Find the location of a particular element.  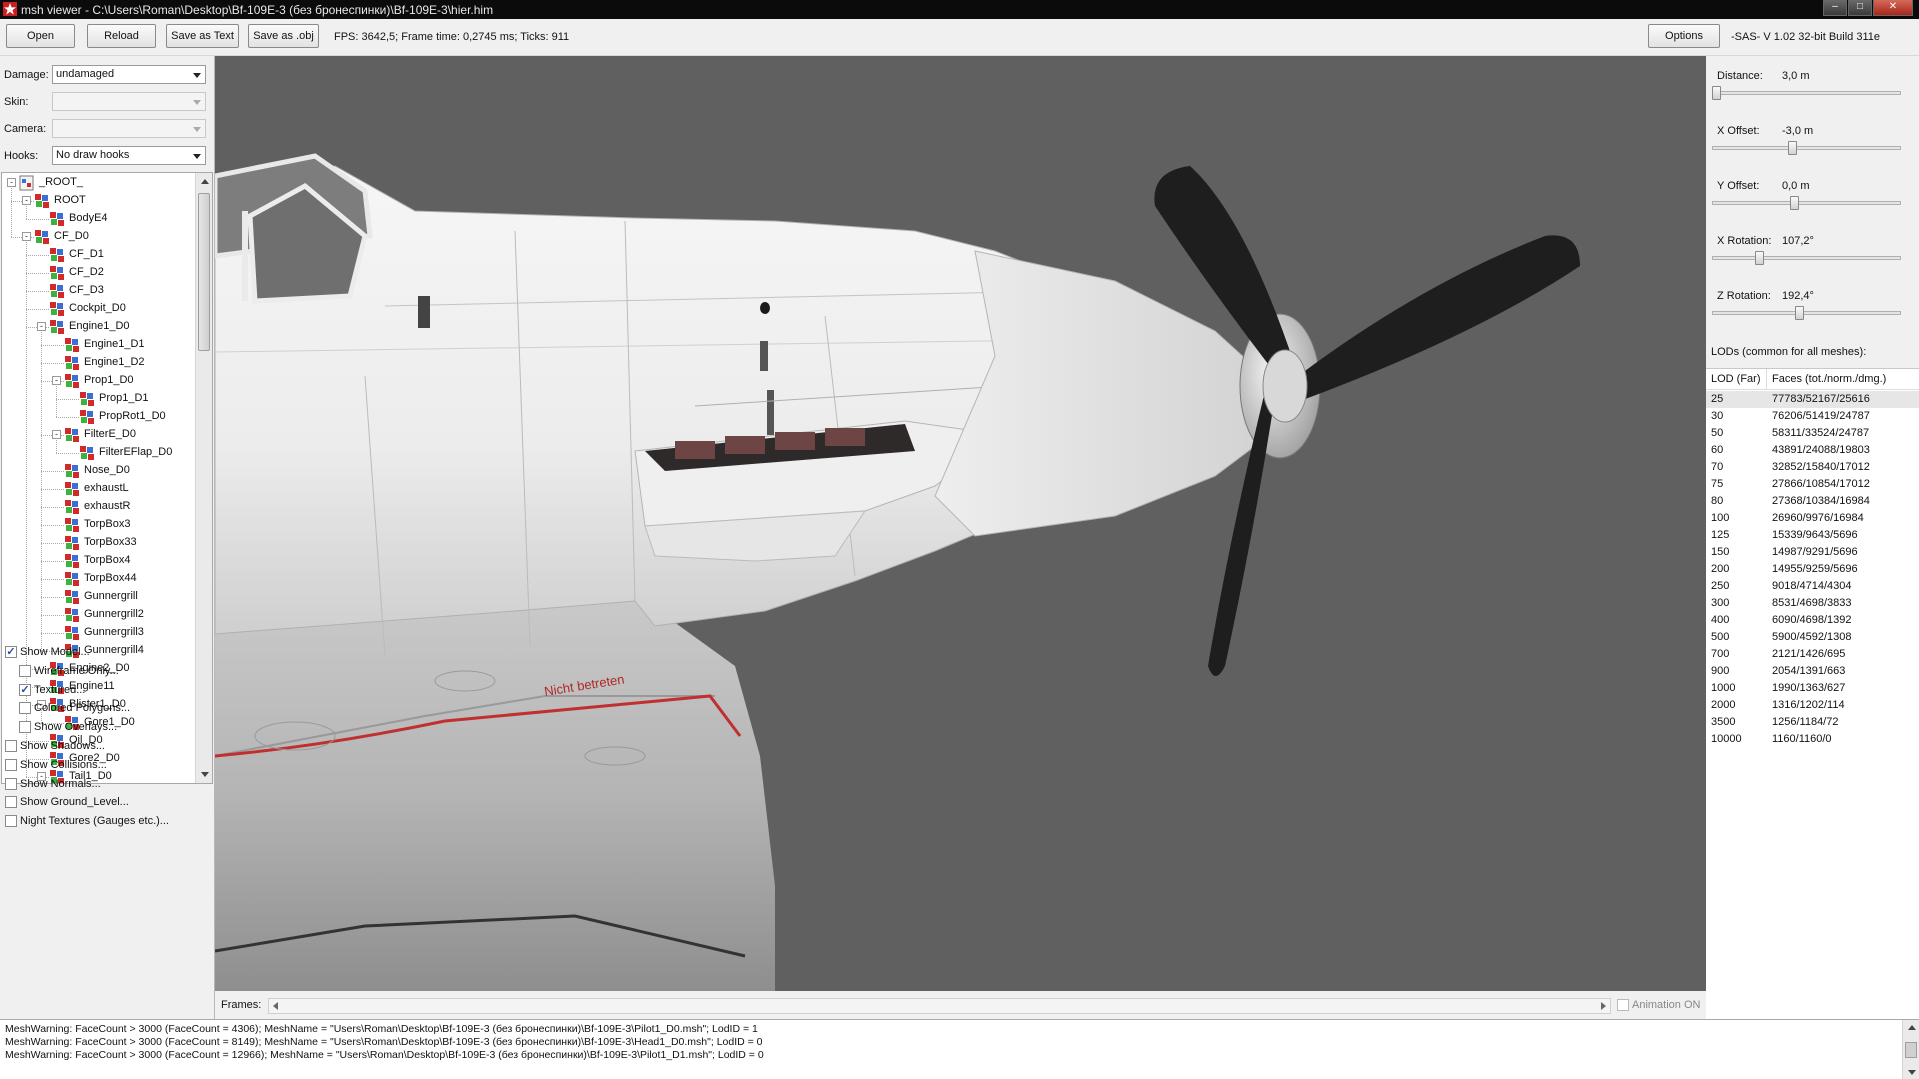

lod-row: 70 32852/15840/17012 is located at coordinates (1812, 467).